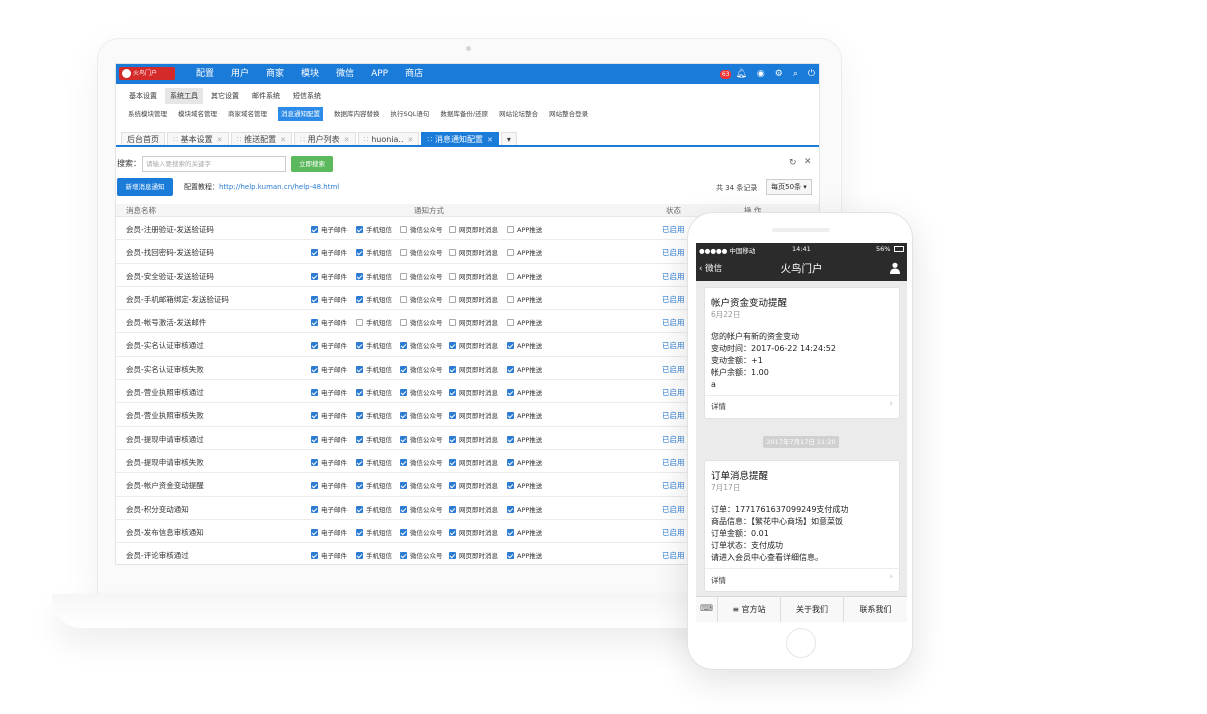 Image resolution: width=1207 pixels, height=714 pixels. Describe the element at coordinates (198, 138) in the screenshot. I see `page-tab: ∷ 基本设置 ✕` at that location.